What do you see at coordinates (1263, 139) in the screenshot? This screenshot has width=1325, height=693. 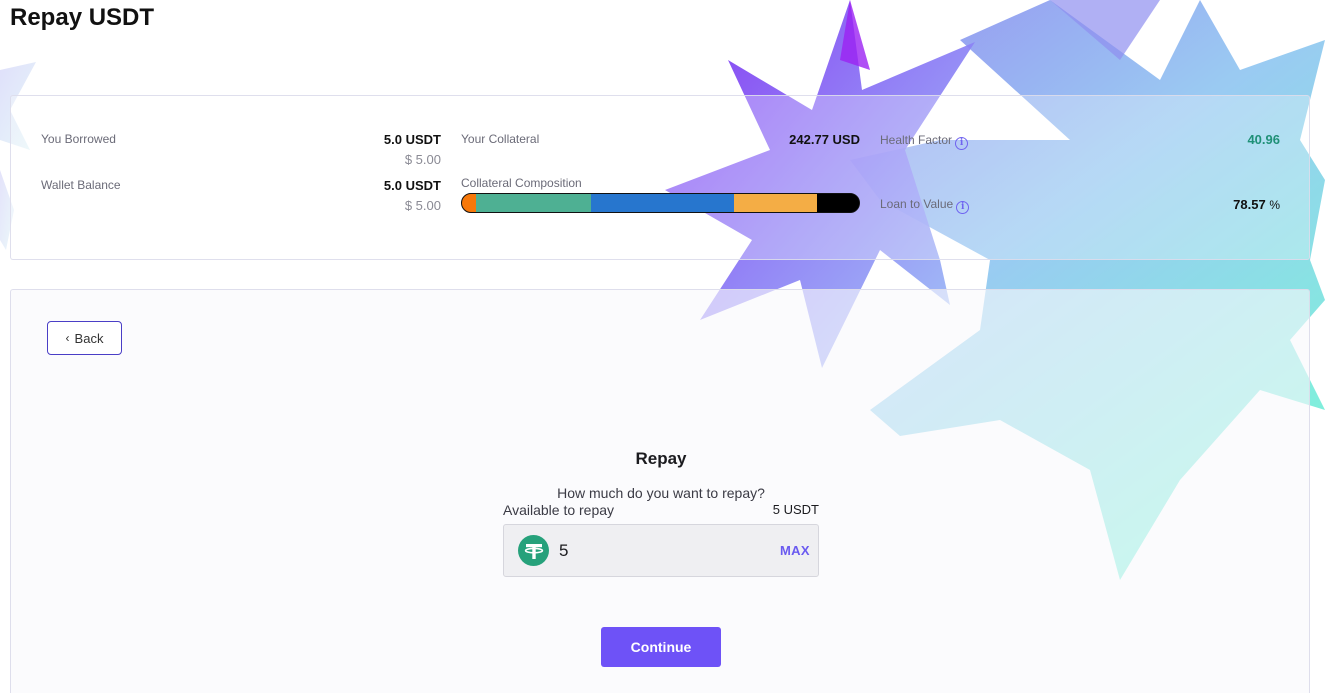 I see `health-factor-value: 40.96` at bounding box center [1263, 139].